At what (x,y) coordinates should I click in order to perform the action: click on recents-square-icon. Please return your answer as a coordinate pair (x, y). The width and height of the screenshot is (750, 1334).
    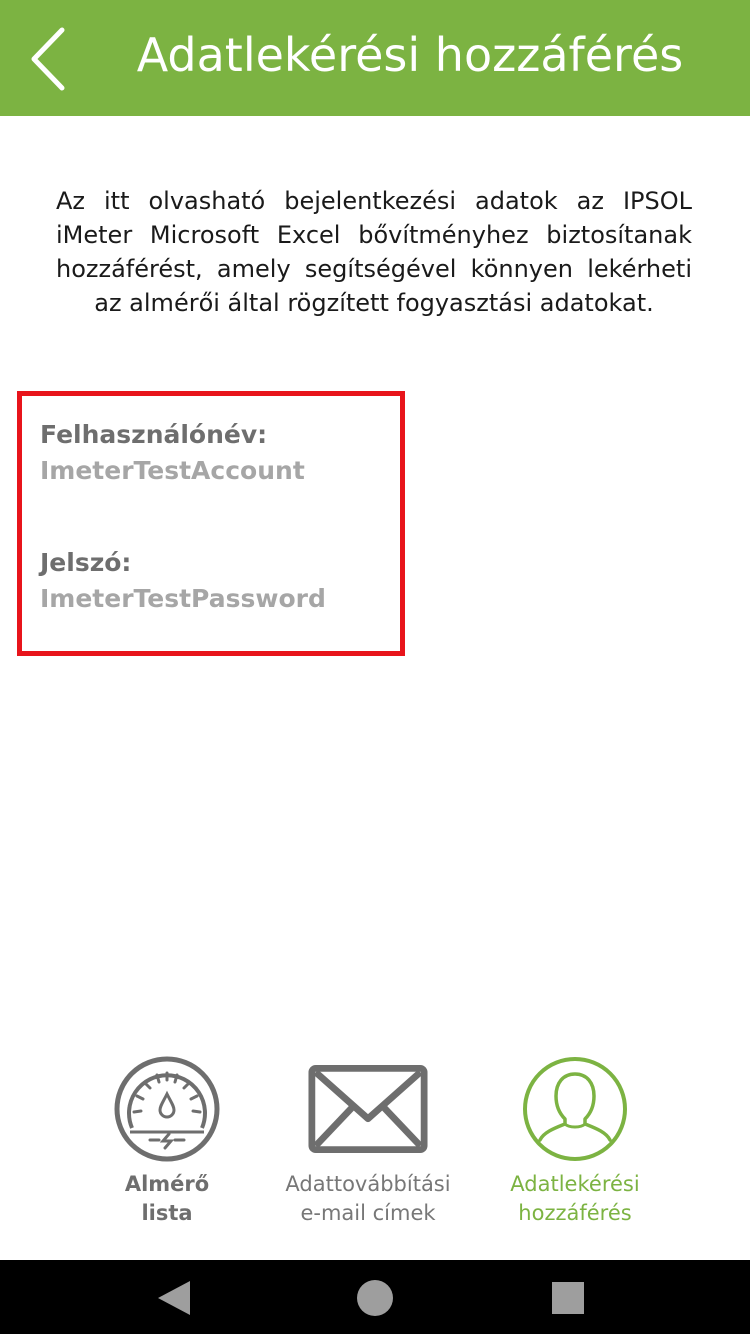
    Looking at the image, I should click on (568, 1298).